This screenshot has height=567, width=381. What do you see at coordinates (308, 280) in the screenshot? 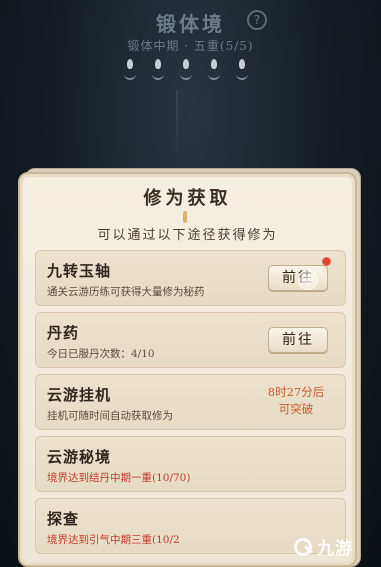
I see `touch-indicator-icon` at bounding box center [308, 280].